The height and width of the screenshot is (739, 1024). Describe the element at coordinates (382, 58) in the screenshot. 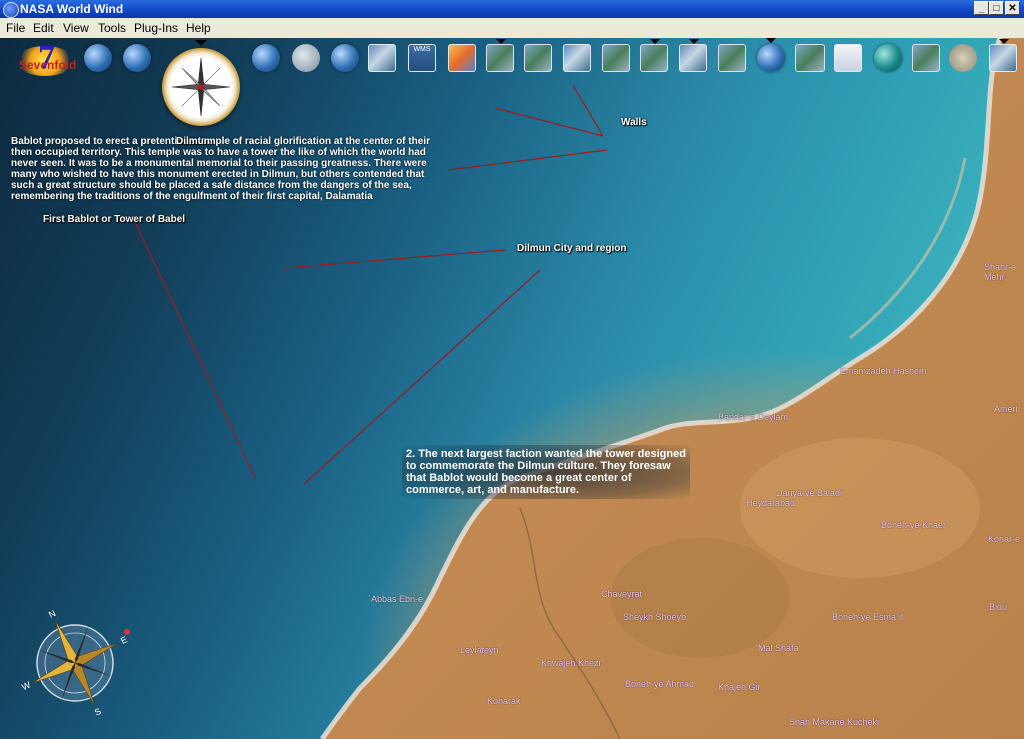

I see `layer-blue-marble-icon` at that location.